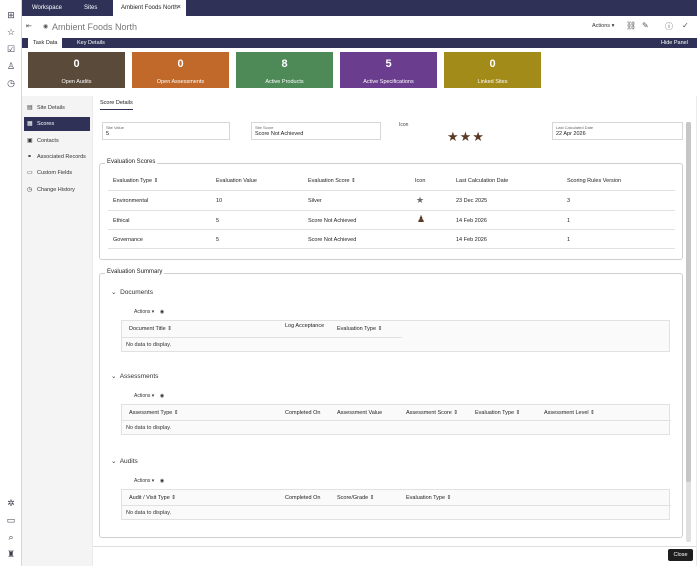  What do you see at coordinates (11, 83) in the screenshot?
I see `clock-icon: ◷` at bounding box center [11, 83].